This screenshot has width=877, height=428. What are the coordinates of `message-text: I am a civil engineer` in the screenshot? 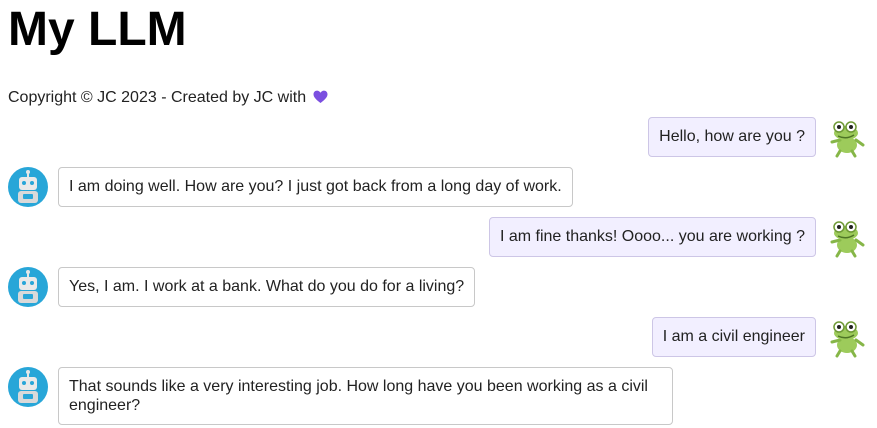 It's located at (733, 336).